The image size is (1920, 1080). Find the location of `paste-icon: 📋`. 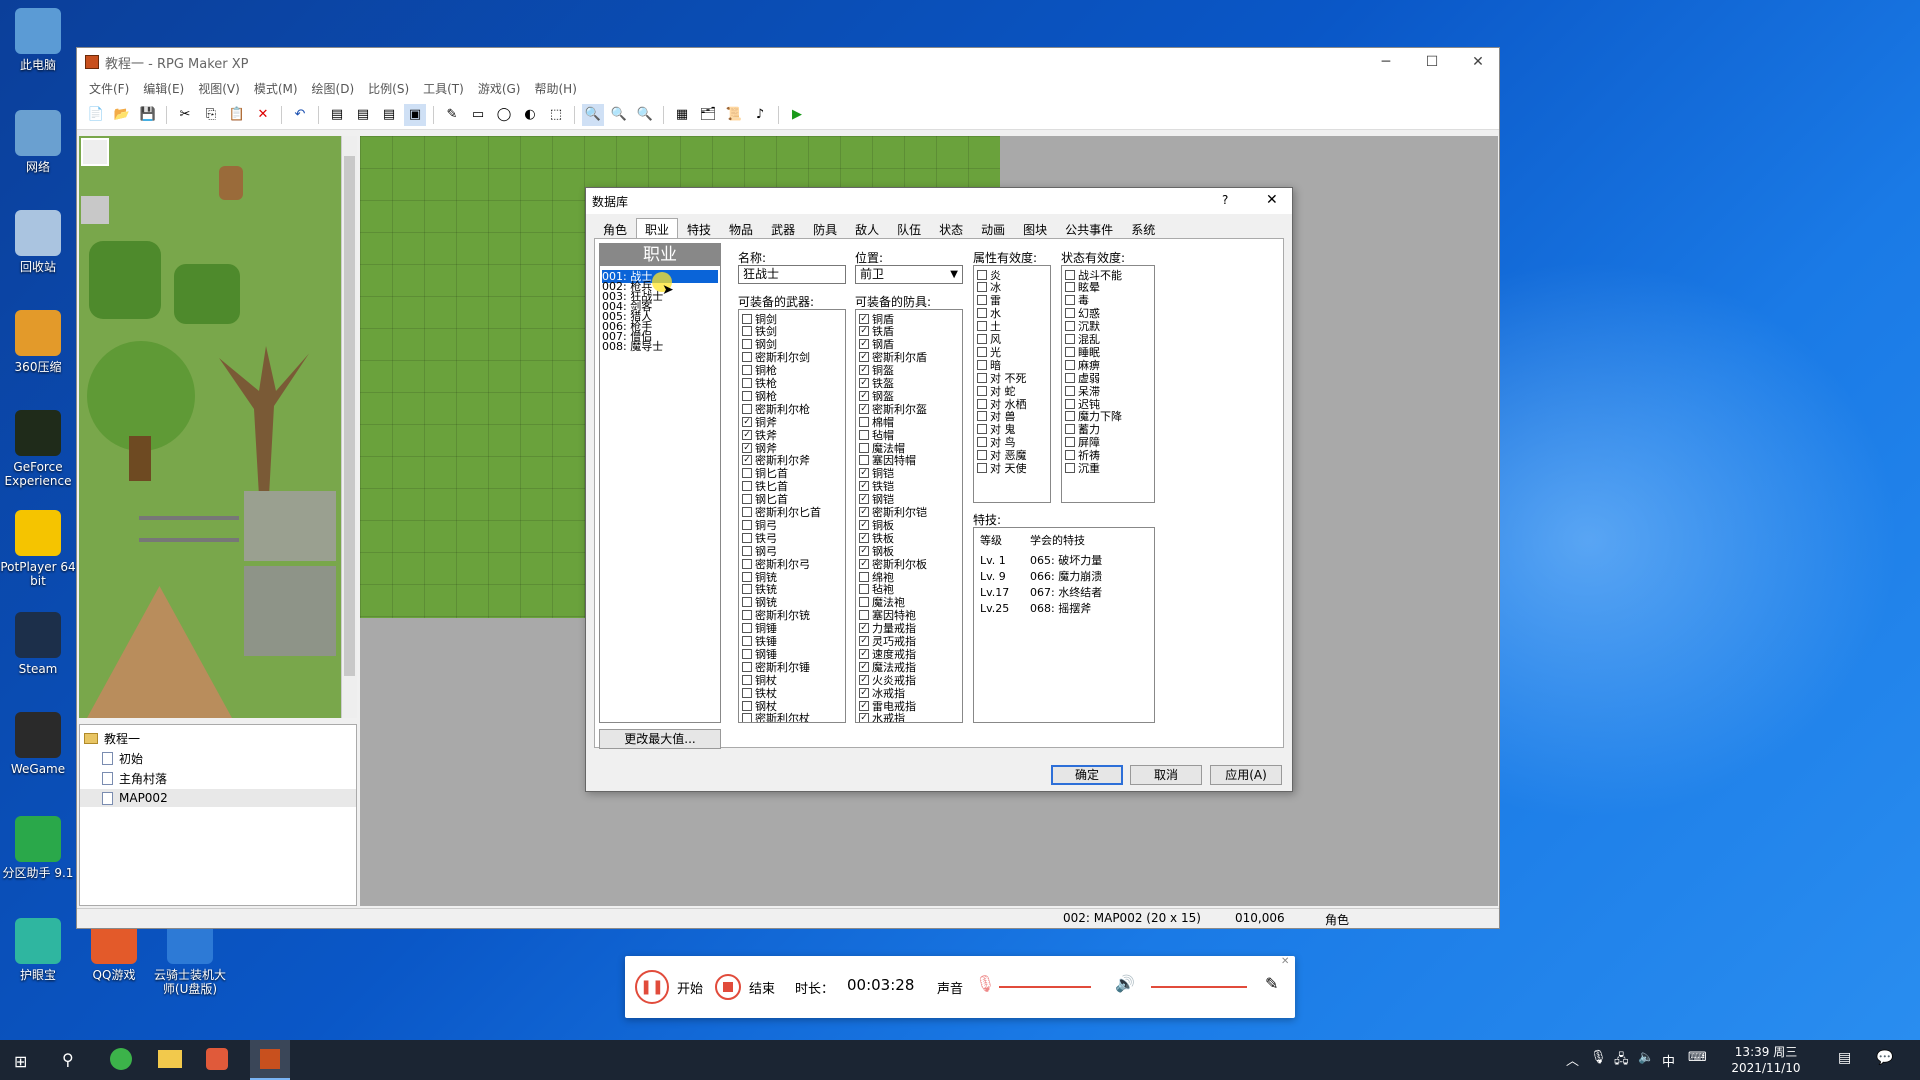

paste-icon: 📋 is located at coordinates (237, 115).